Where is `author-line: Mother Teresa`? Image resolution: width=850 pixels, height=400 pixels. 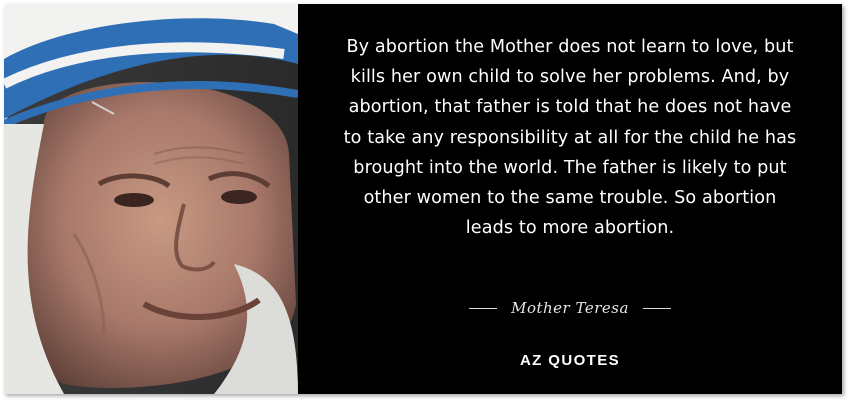 author-line: Mother Teresa is located at coordinates (570, 308).